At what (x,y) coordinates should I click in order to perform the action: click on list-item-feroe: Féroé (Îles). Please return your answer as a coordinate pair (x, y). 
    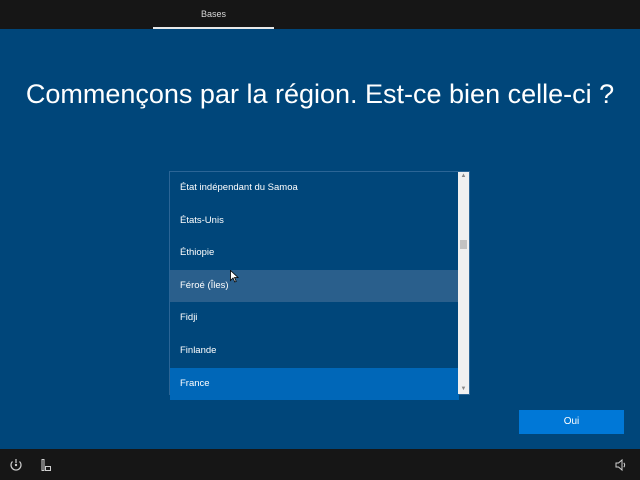
    Looking at the image, I should click on (314, 286).